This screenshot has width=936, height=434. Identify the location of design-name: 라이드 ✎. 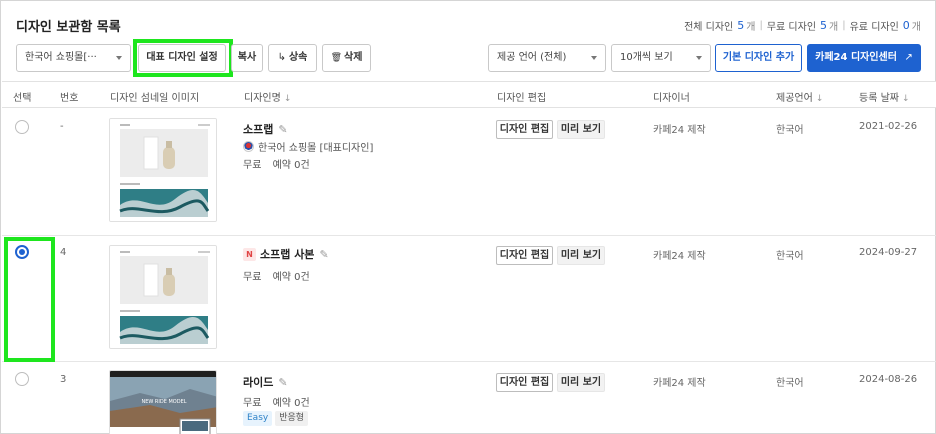
(265, 382).